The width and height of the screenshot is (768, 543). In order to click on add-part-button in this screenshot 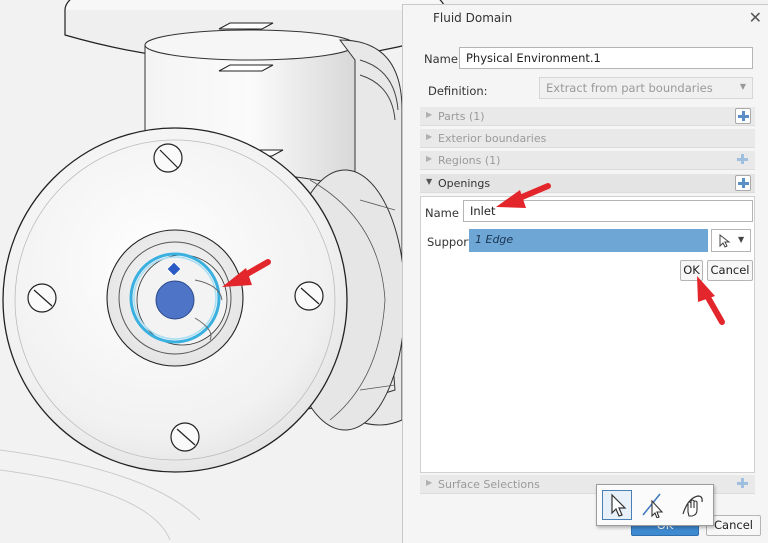, I will do `click(743, 116)`.